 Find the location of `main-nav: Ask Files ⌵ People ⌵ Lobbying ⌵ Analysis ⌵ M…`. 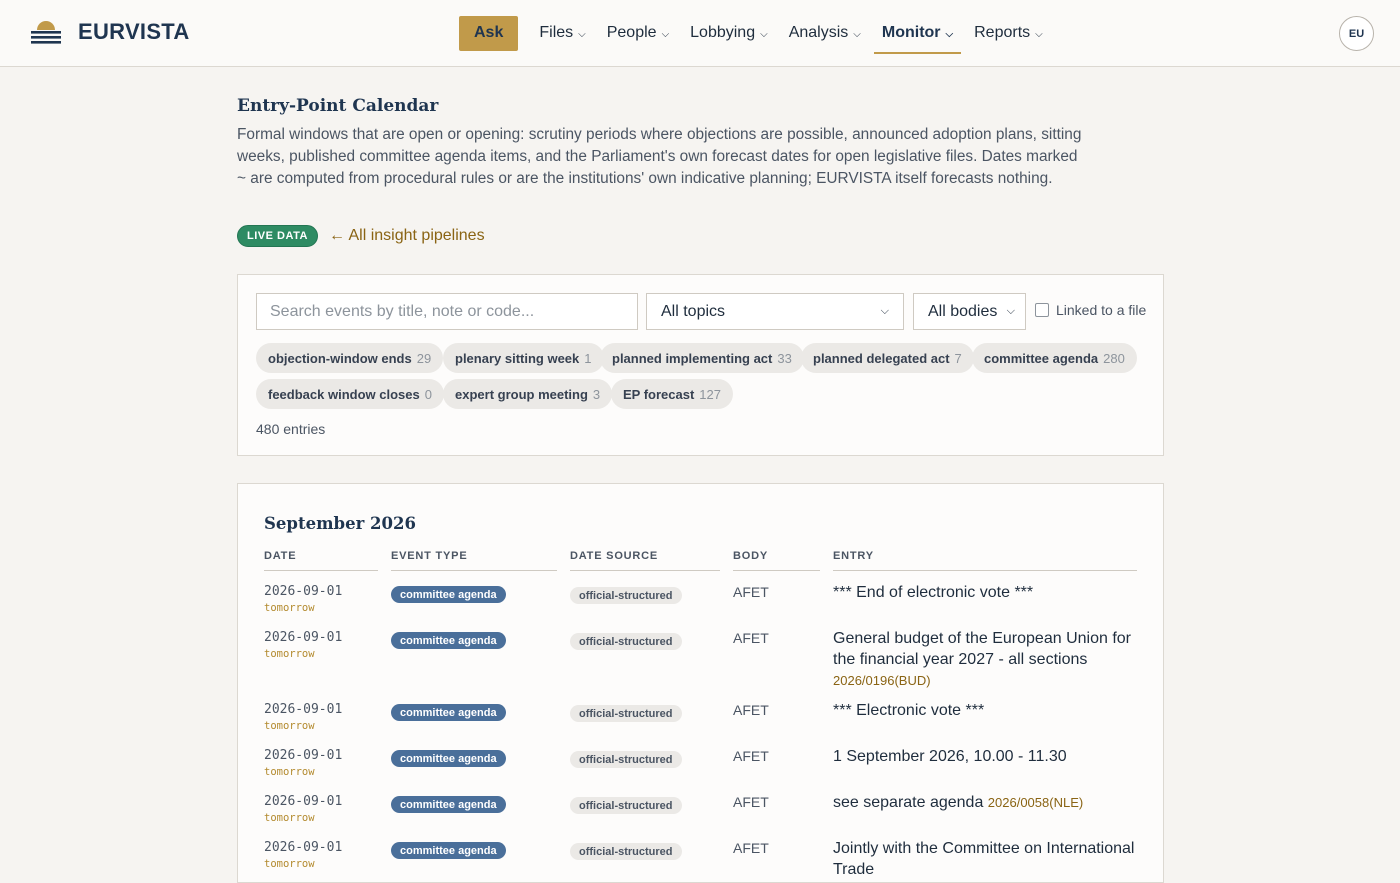

main-nav: Ask Files ⌵ People ⌵ Lobbying ⌵ Analysis ⌵ M… is located at coordinates (757, 34).